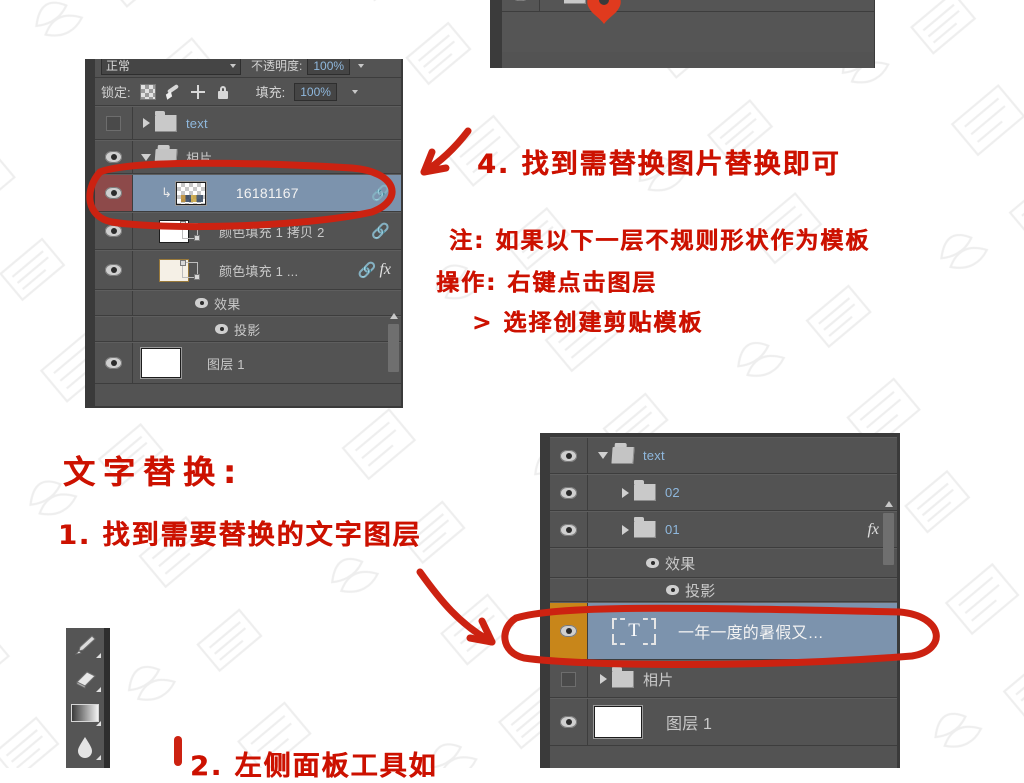  I want to click on visibility-toggle-color-fill-copy2, so click(114, 231).